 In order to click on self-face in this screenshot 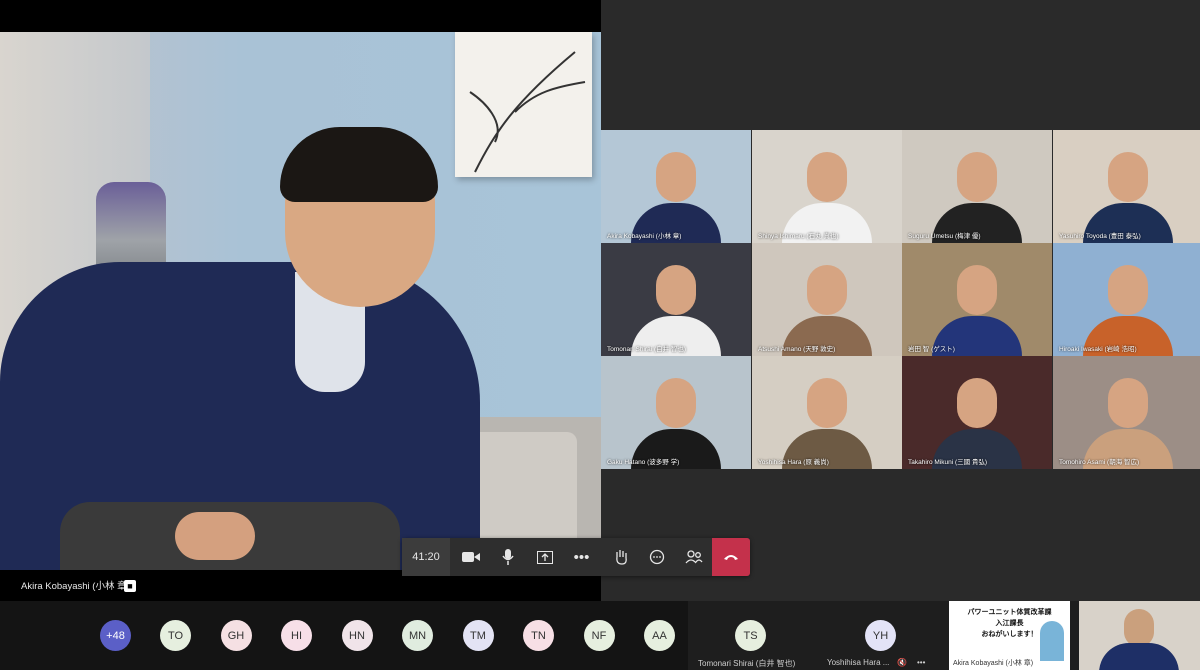, I will do `click(1139, 628)`.